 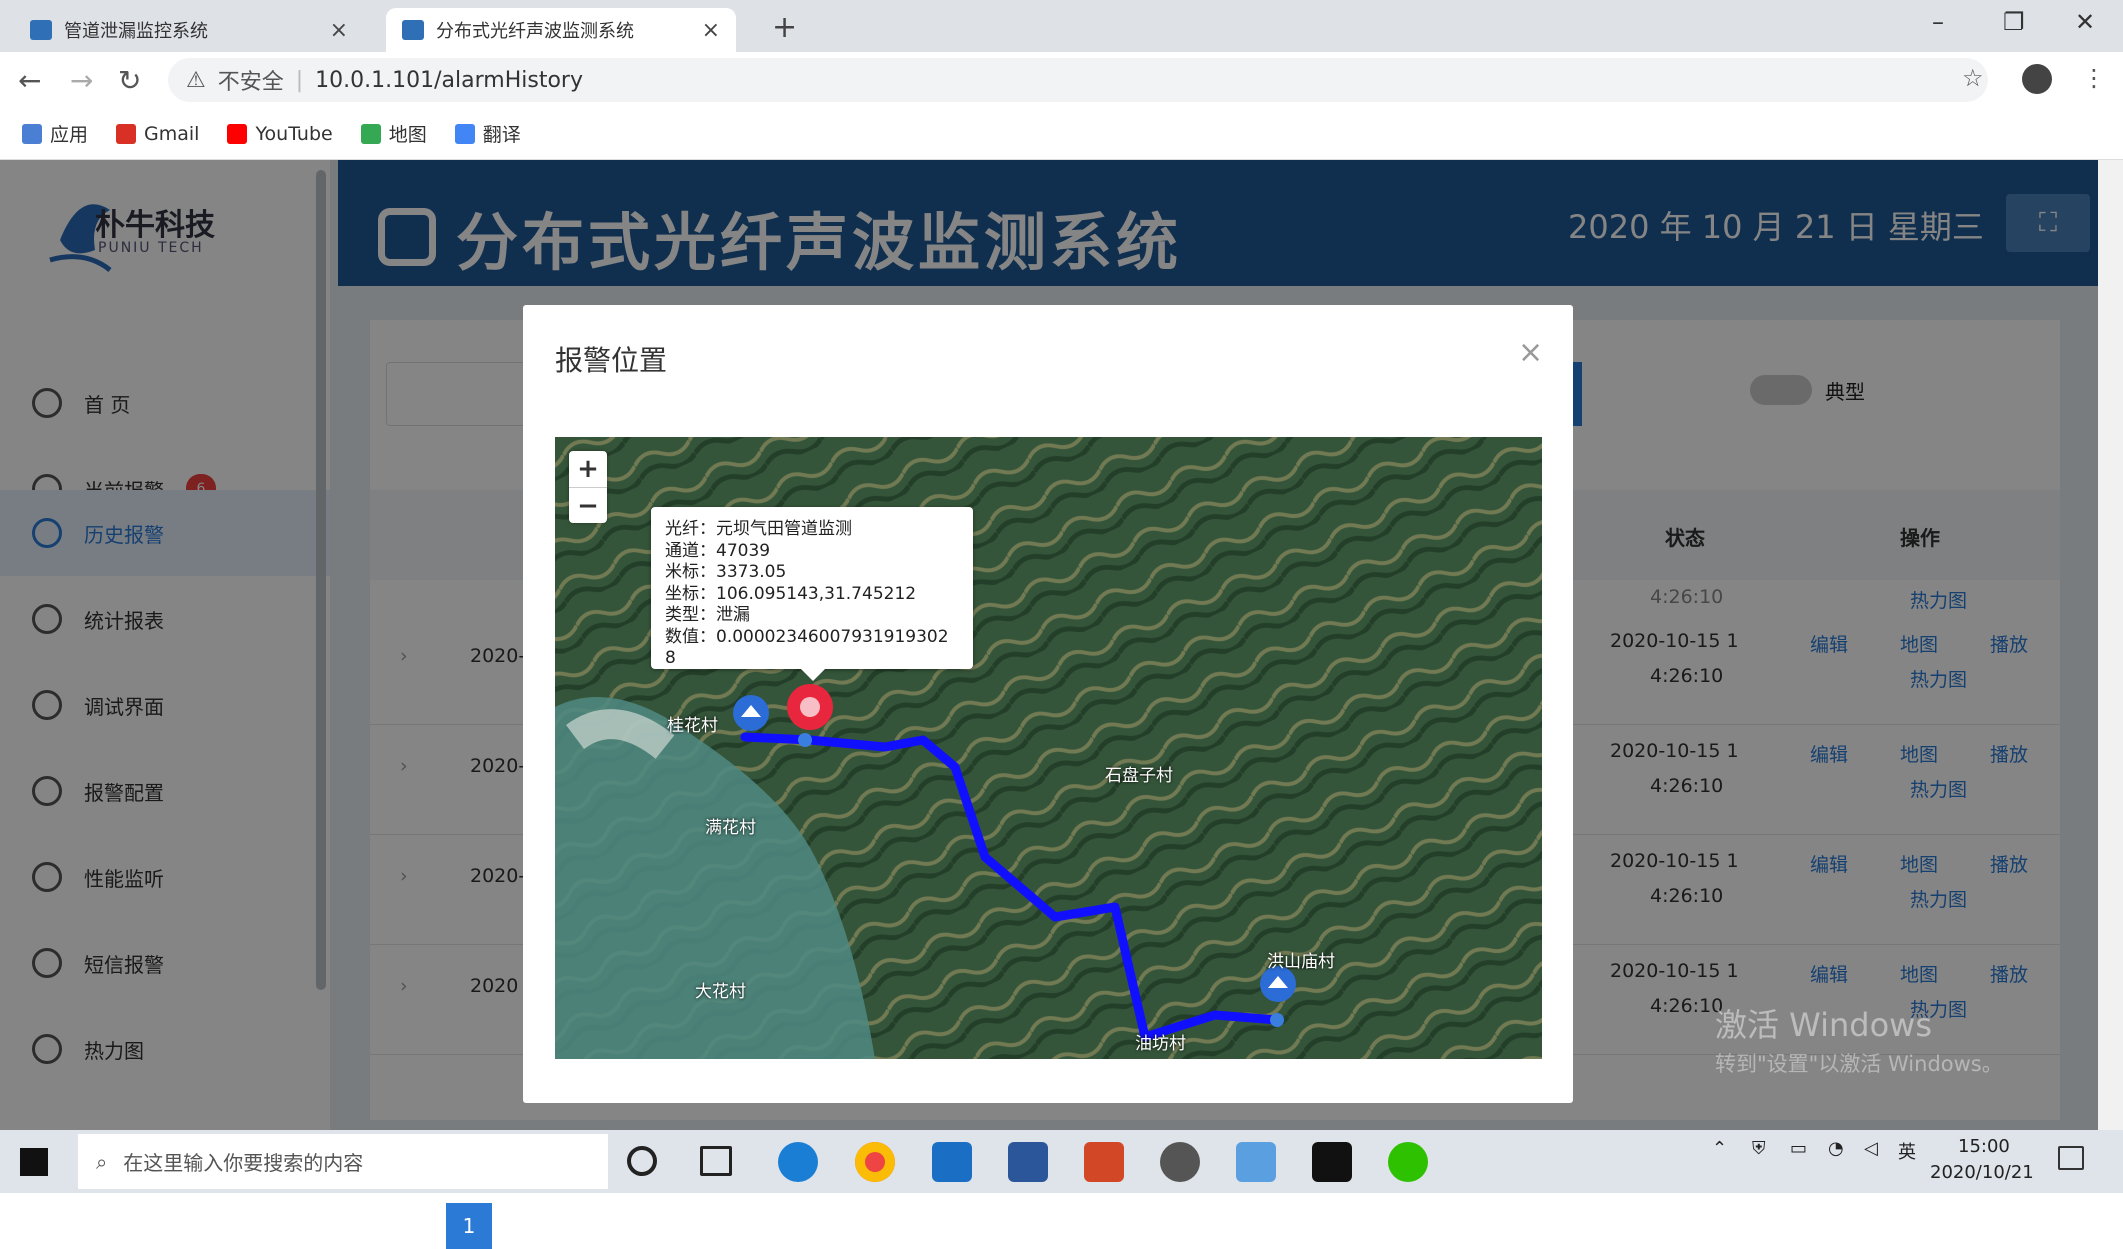 I want to click on map-label: 洪山庙村, so click(x=1301, y=962).